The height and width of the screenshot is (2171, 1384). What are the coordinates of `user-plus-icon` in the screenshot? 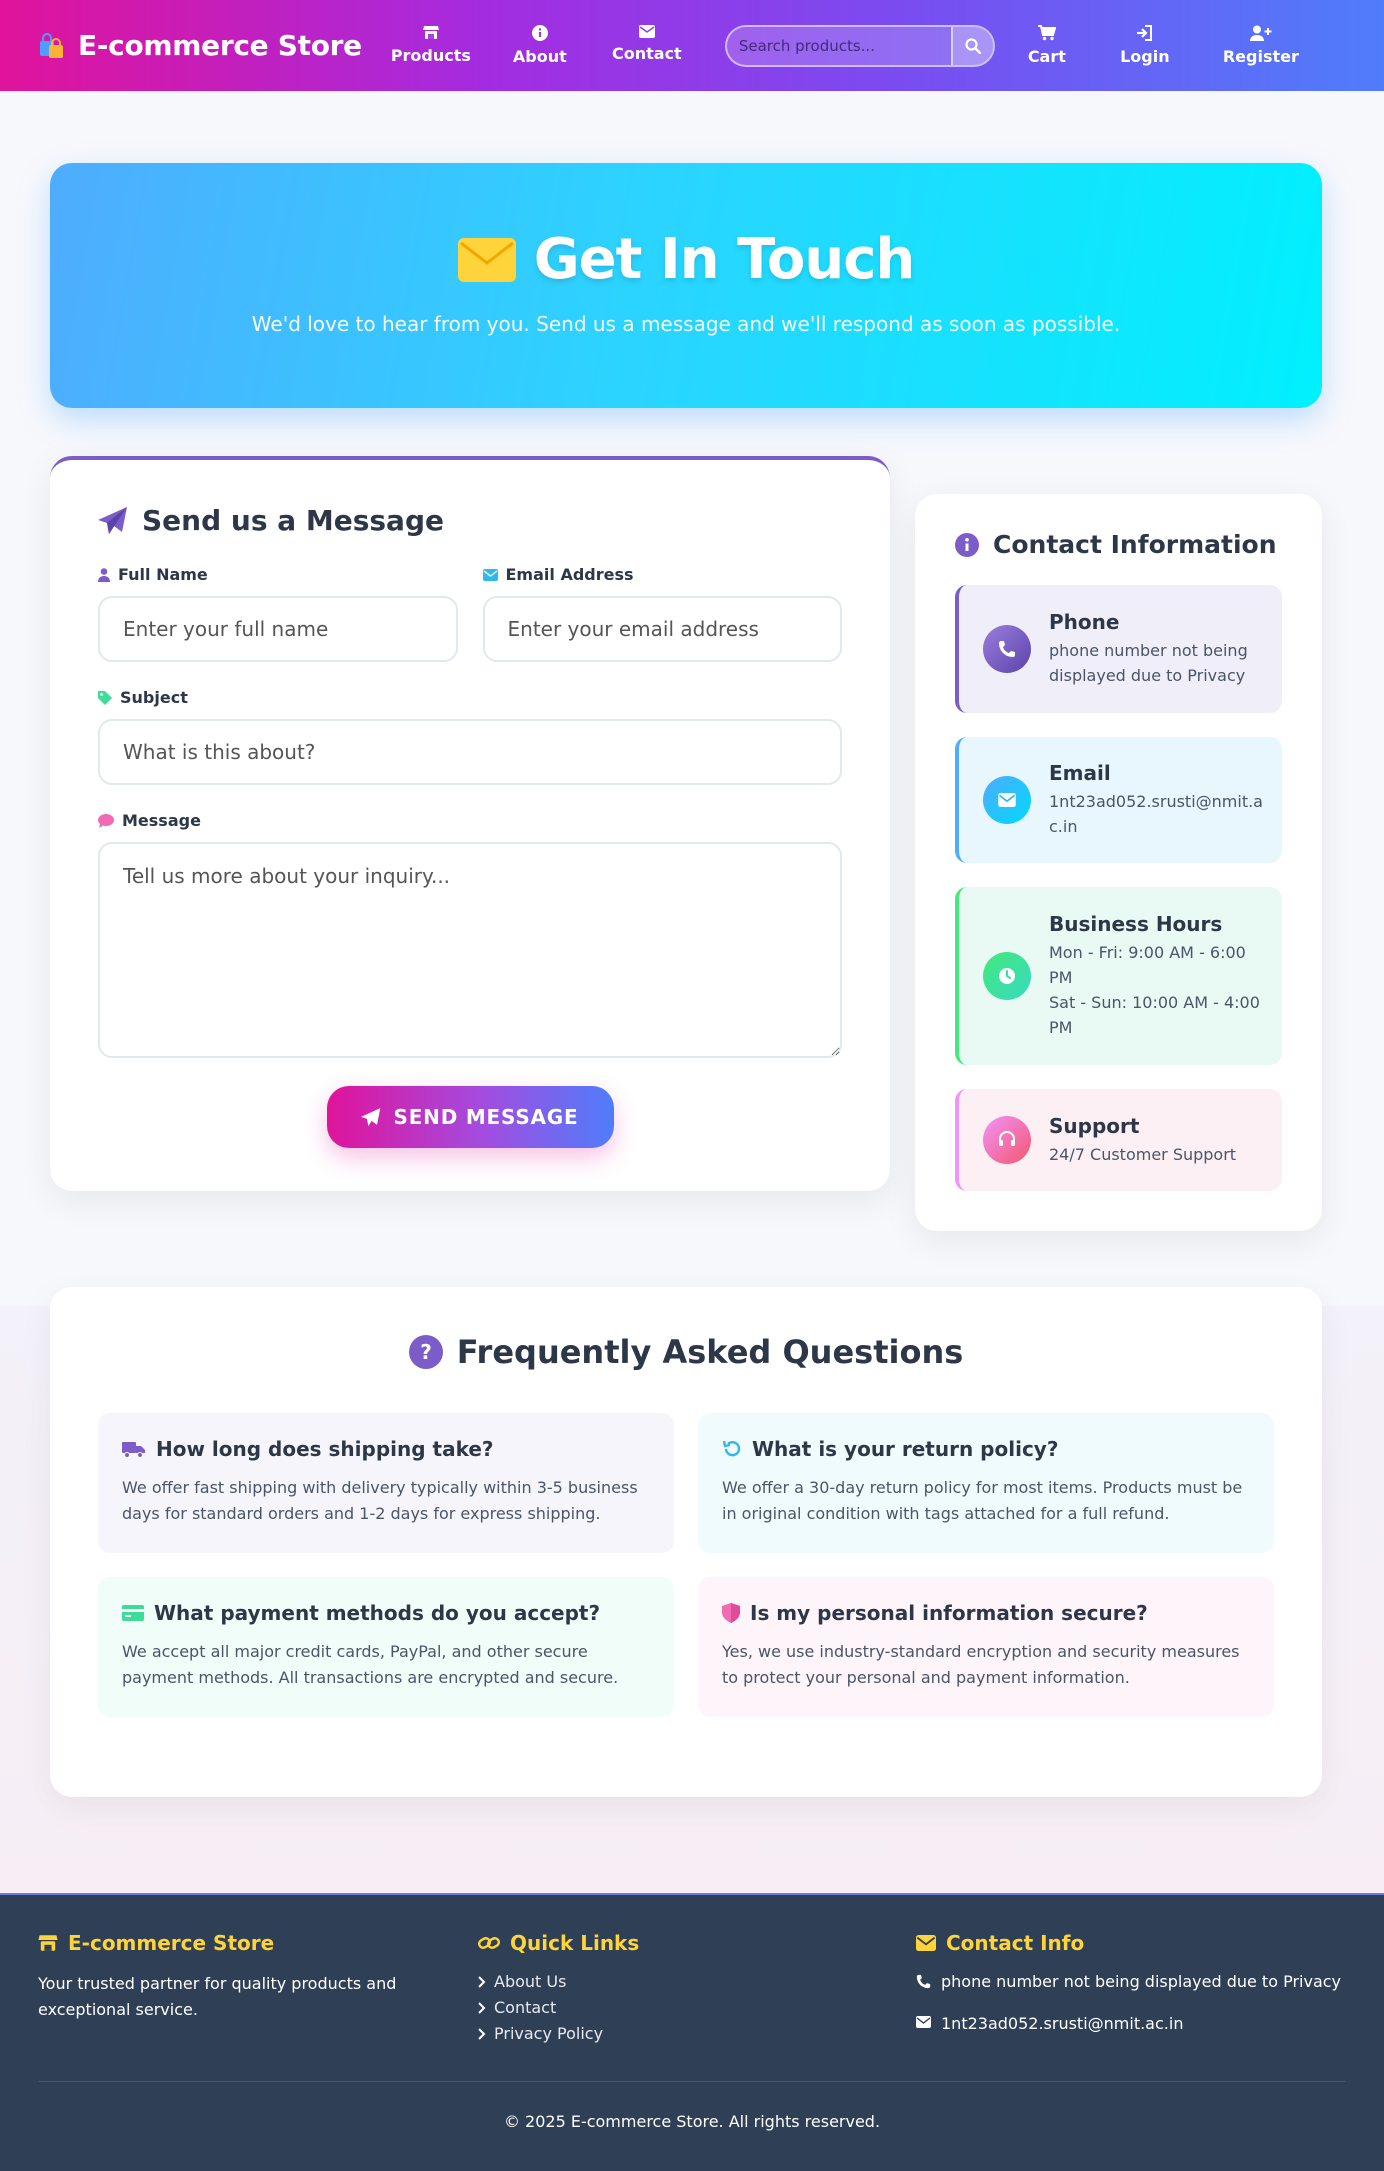 It's located at (1260, 33).